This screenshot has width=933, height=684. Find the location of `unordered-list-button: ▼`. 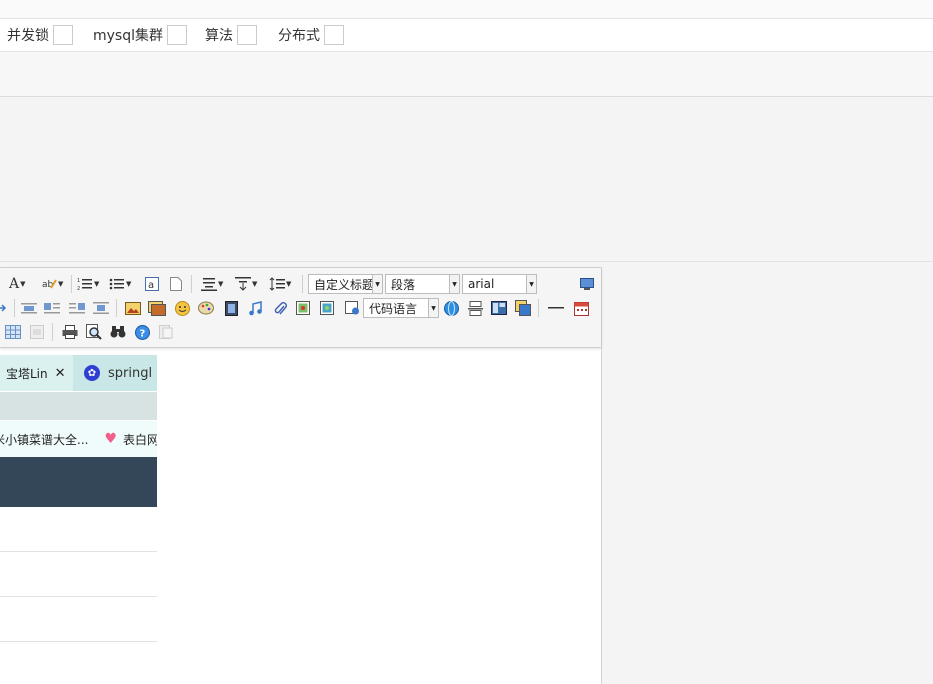

unordered-list-button: ▼ is located at coordinates (120, 284).